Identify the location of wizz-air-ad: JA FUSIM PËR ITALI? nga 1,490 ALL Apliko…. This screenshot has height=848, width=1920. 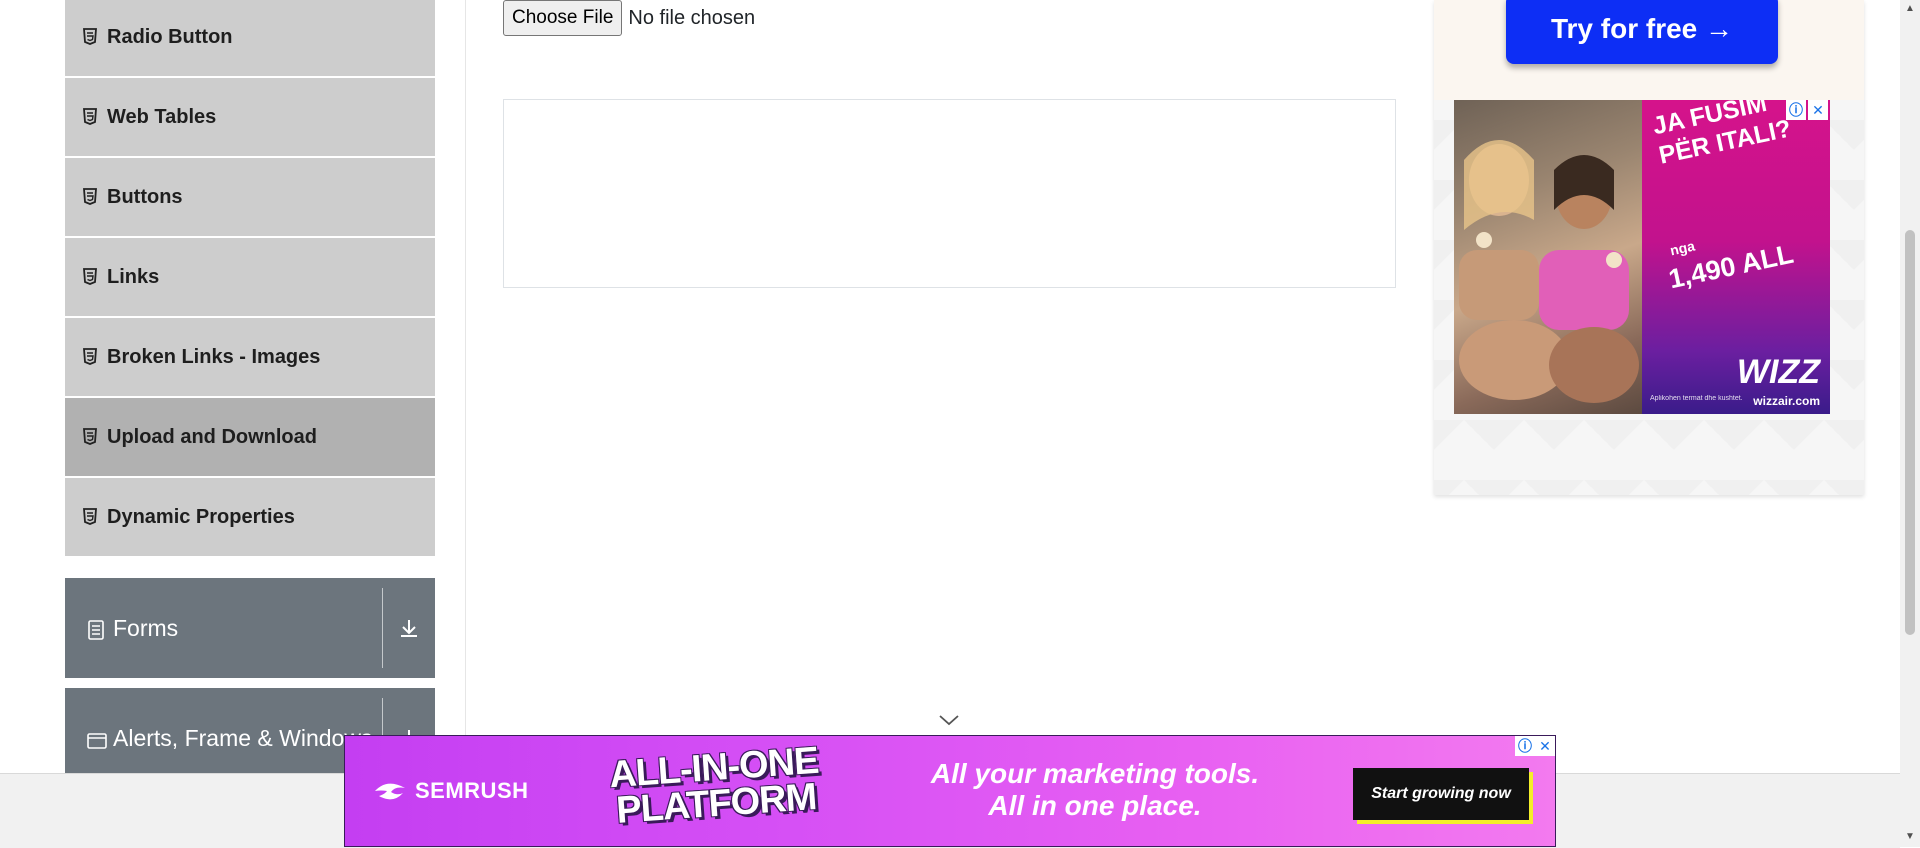
(1642, 257).